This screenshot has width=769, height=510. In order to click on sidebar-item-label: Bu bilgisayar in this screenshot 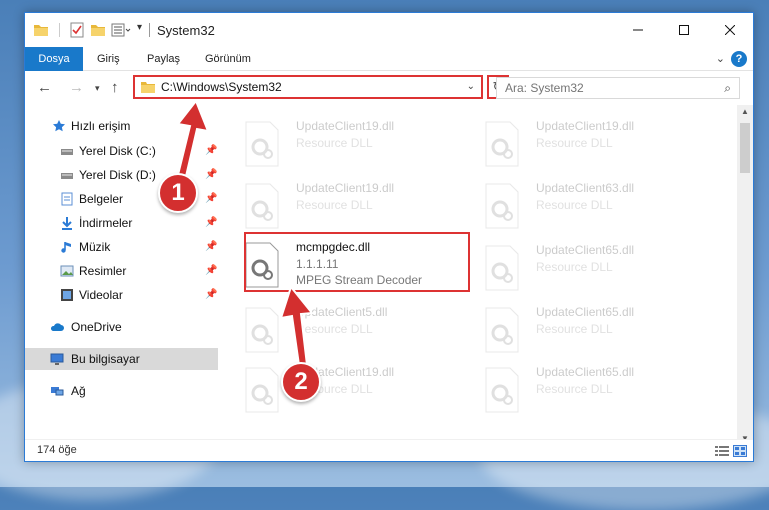, I will do `click(105, 359)`.